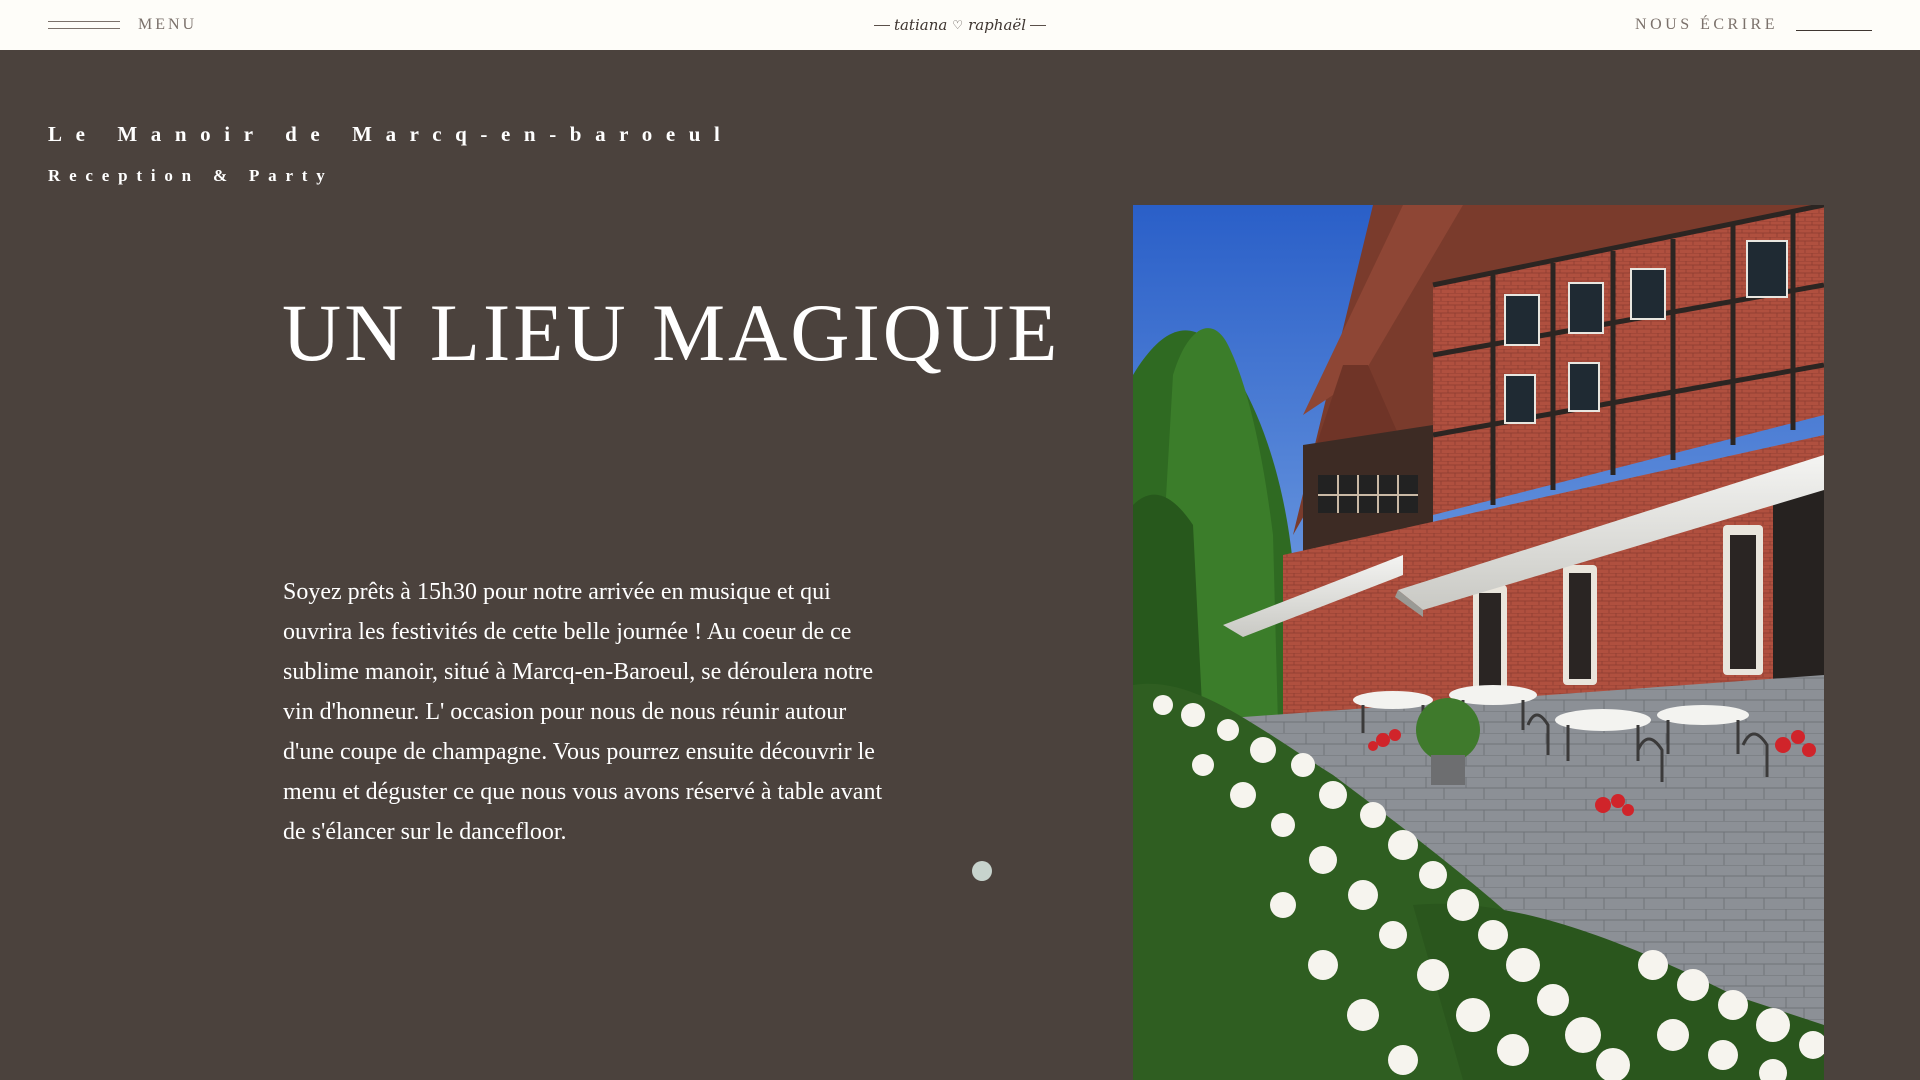 The height and width of the screenshot is (1080, 1920). Describe the element at coordinates (982, 871) in the screenshot. I see `scroll-indicator-dot` at that location.